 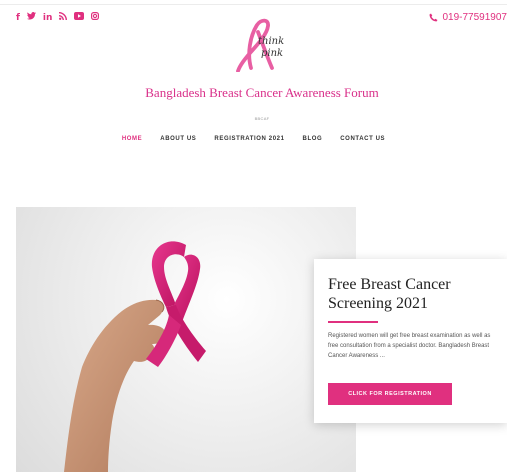 I want to click on instagram-icon, so click(x=95, y=17).